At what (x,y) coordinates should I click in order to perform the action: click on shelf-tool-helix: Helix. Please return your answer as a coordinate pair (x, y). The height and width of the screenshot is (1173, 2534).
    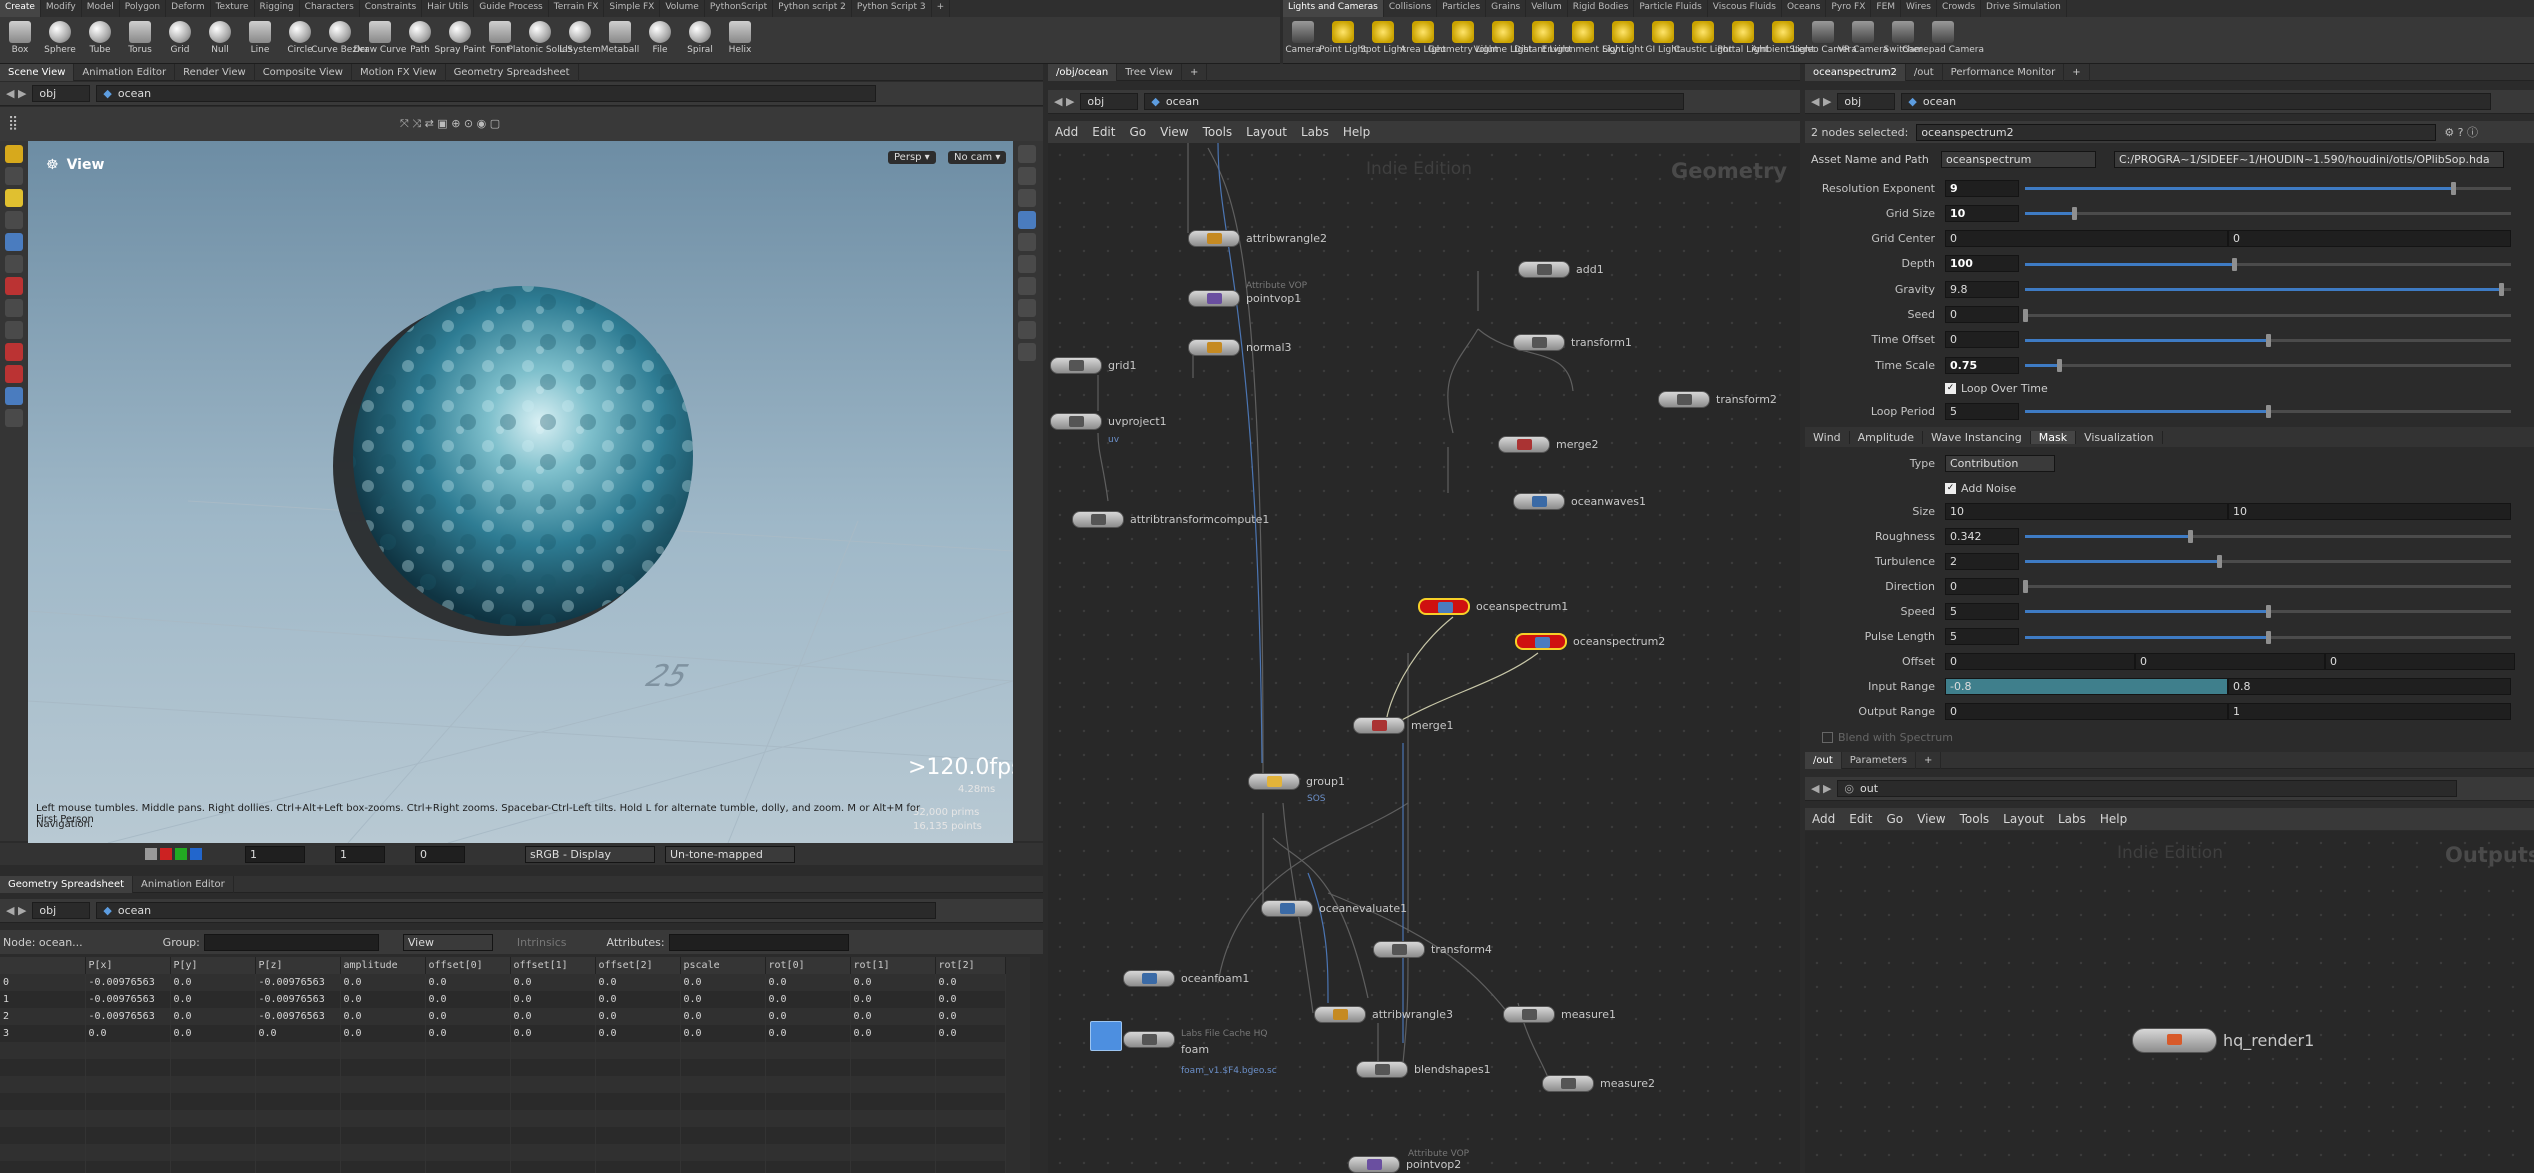
    Looking at the image, I should click on (740, 41).